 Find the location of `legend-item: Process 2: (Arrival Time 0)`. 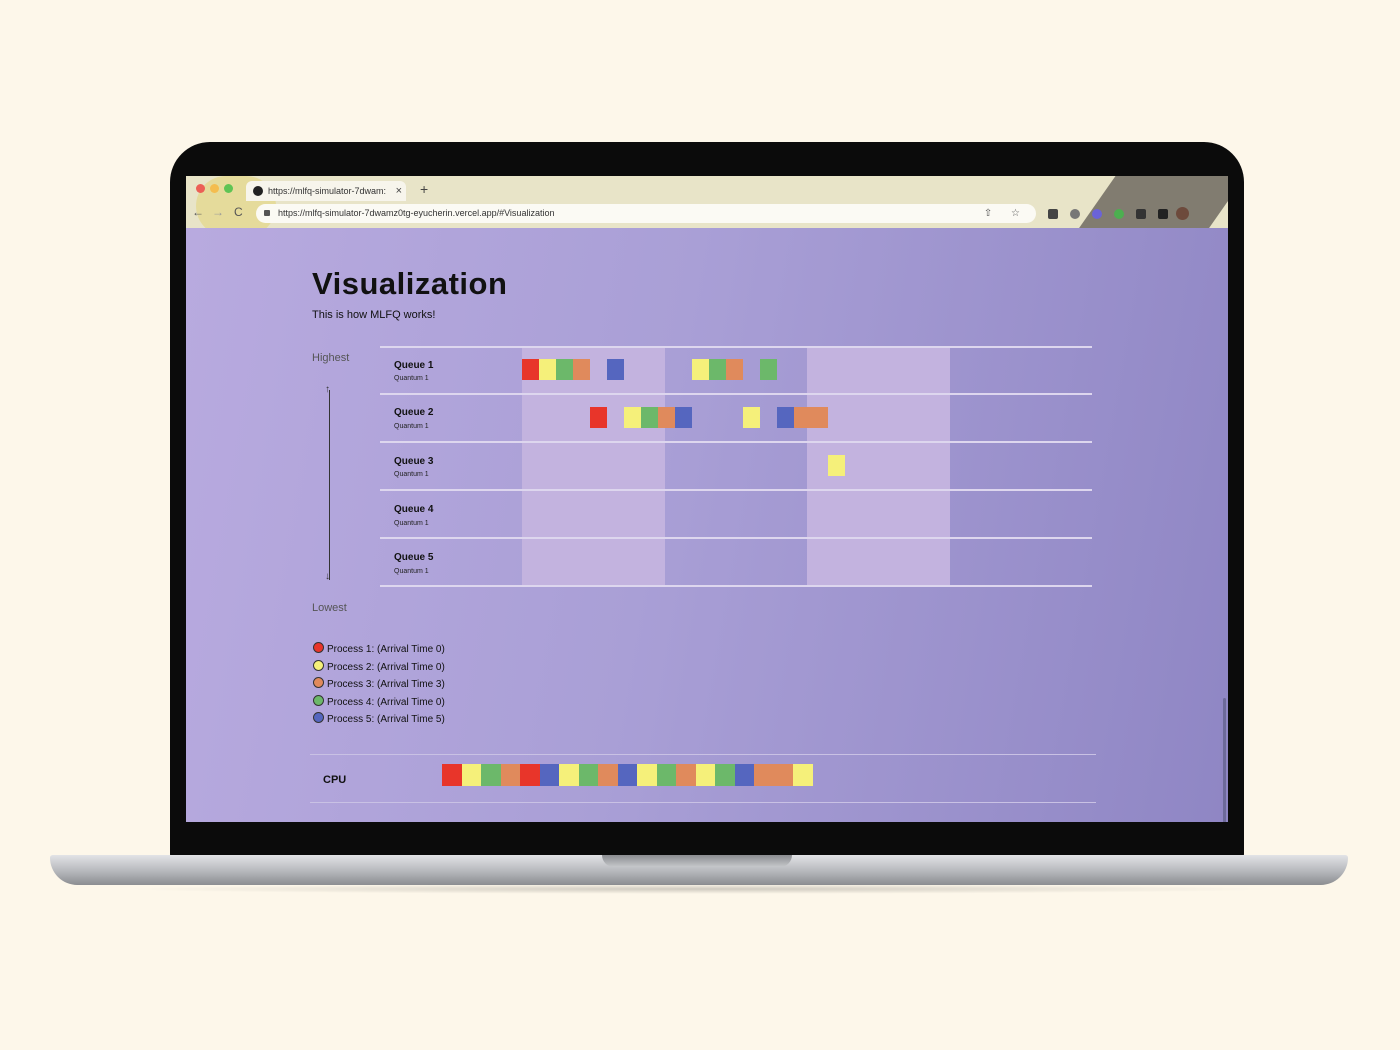

legend-item: Process 2: (Arrival Time 0) is located at coordinates (379, 668).